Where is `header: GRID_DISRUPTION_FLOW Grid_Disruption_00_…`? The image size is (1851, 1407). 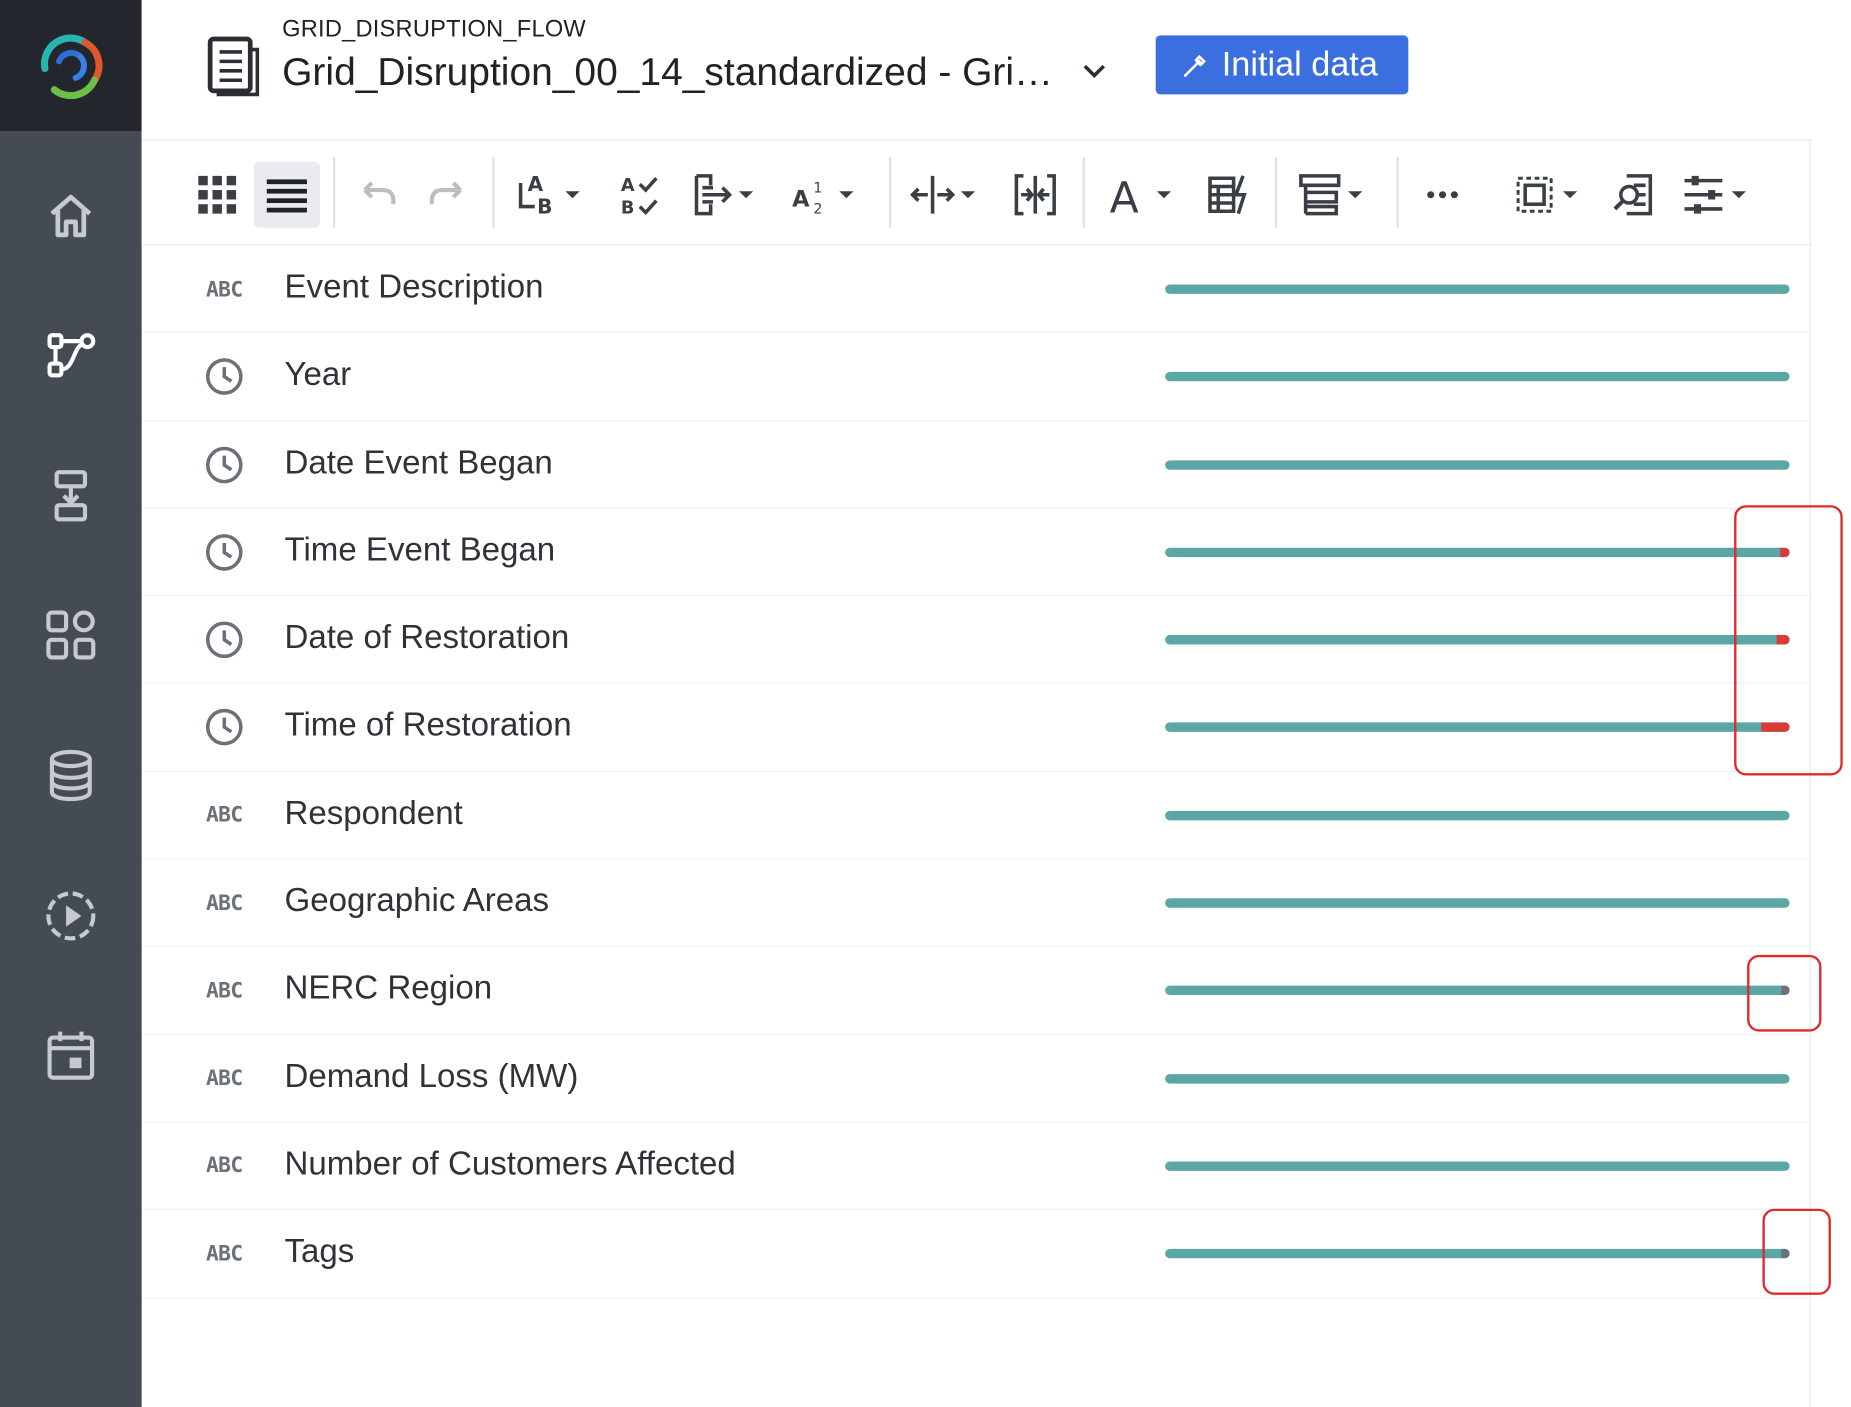
header: GRID_DISRUPTION_FLOW Grid_Disruption_00_… is located at coordinates (996, 70).